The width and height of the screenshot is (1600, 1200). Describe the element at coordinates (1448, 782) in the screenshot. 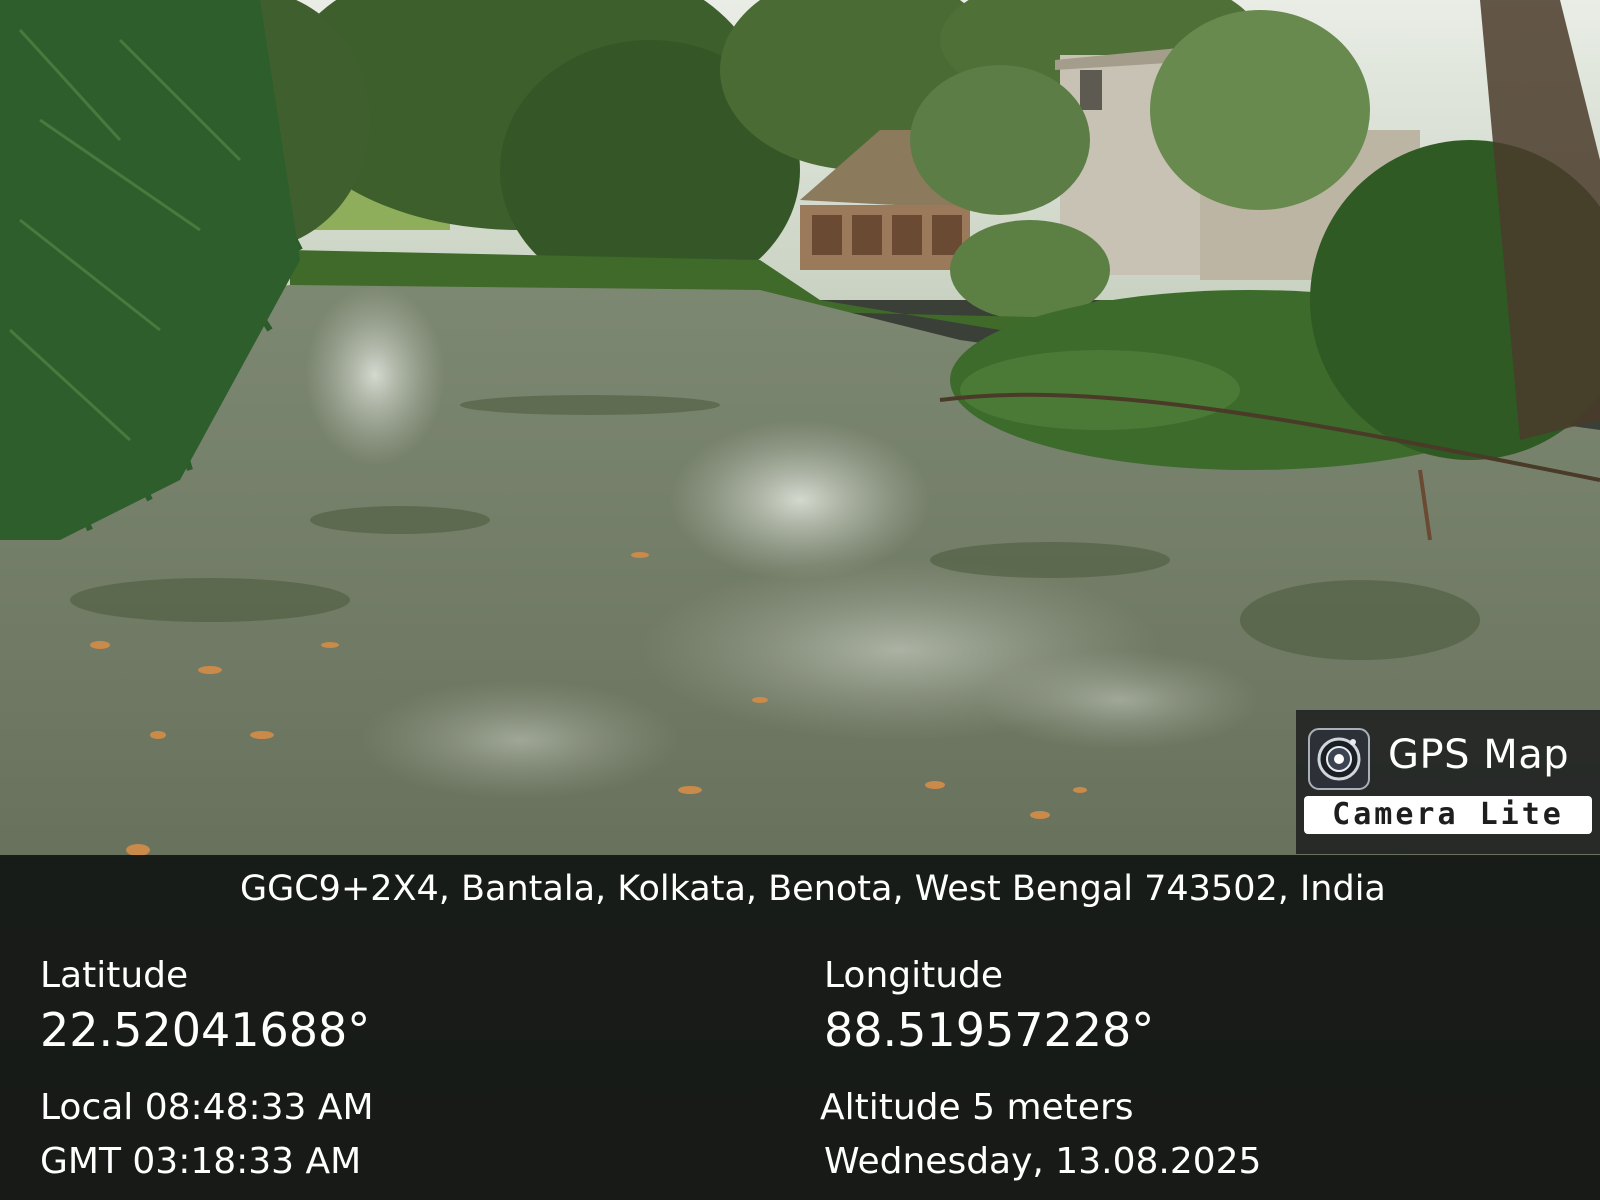

I see `gps-map-camera-watermark: GPS Map Camera Lite` at that location.